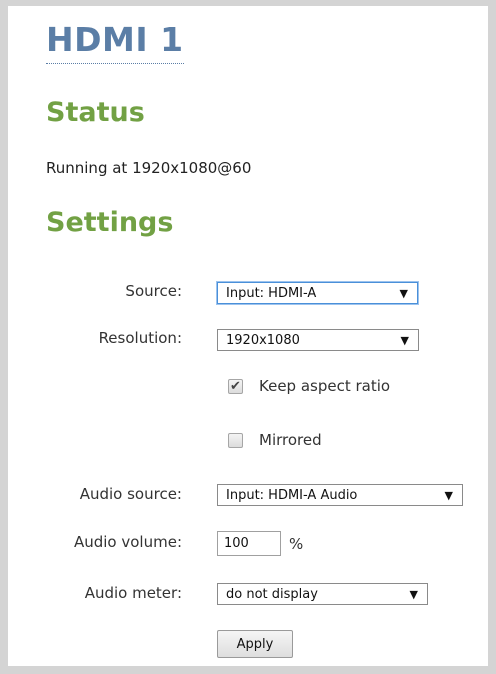 This screenshot has height=674, width=496. I want to click on source-select: Input: HDMI-A ▼, so click(317, 293).